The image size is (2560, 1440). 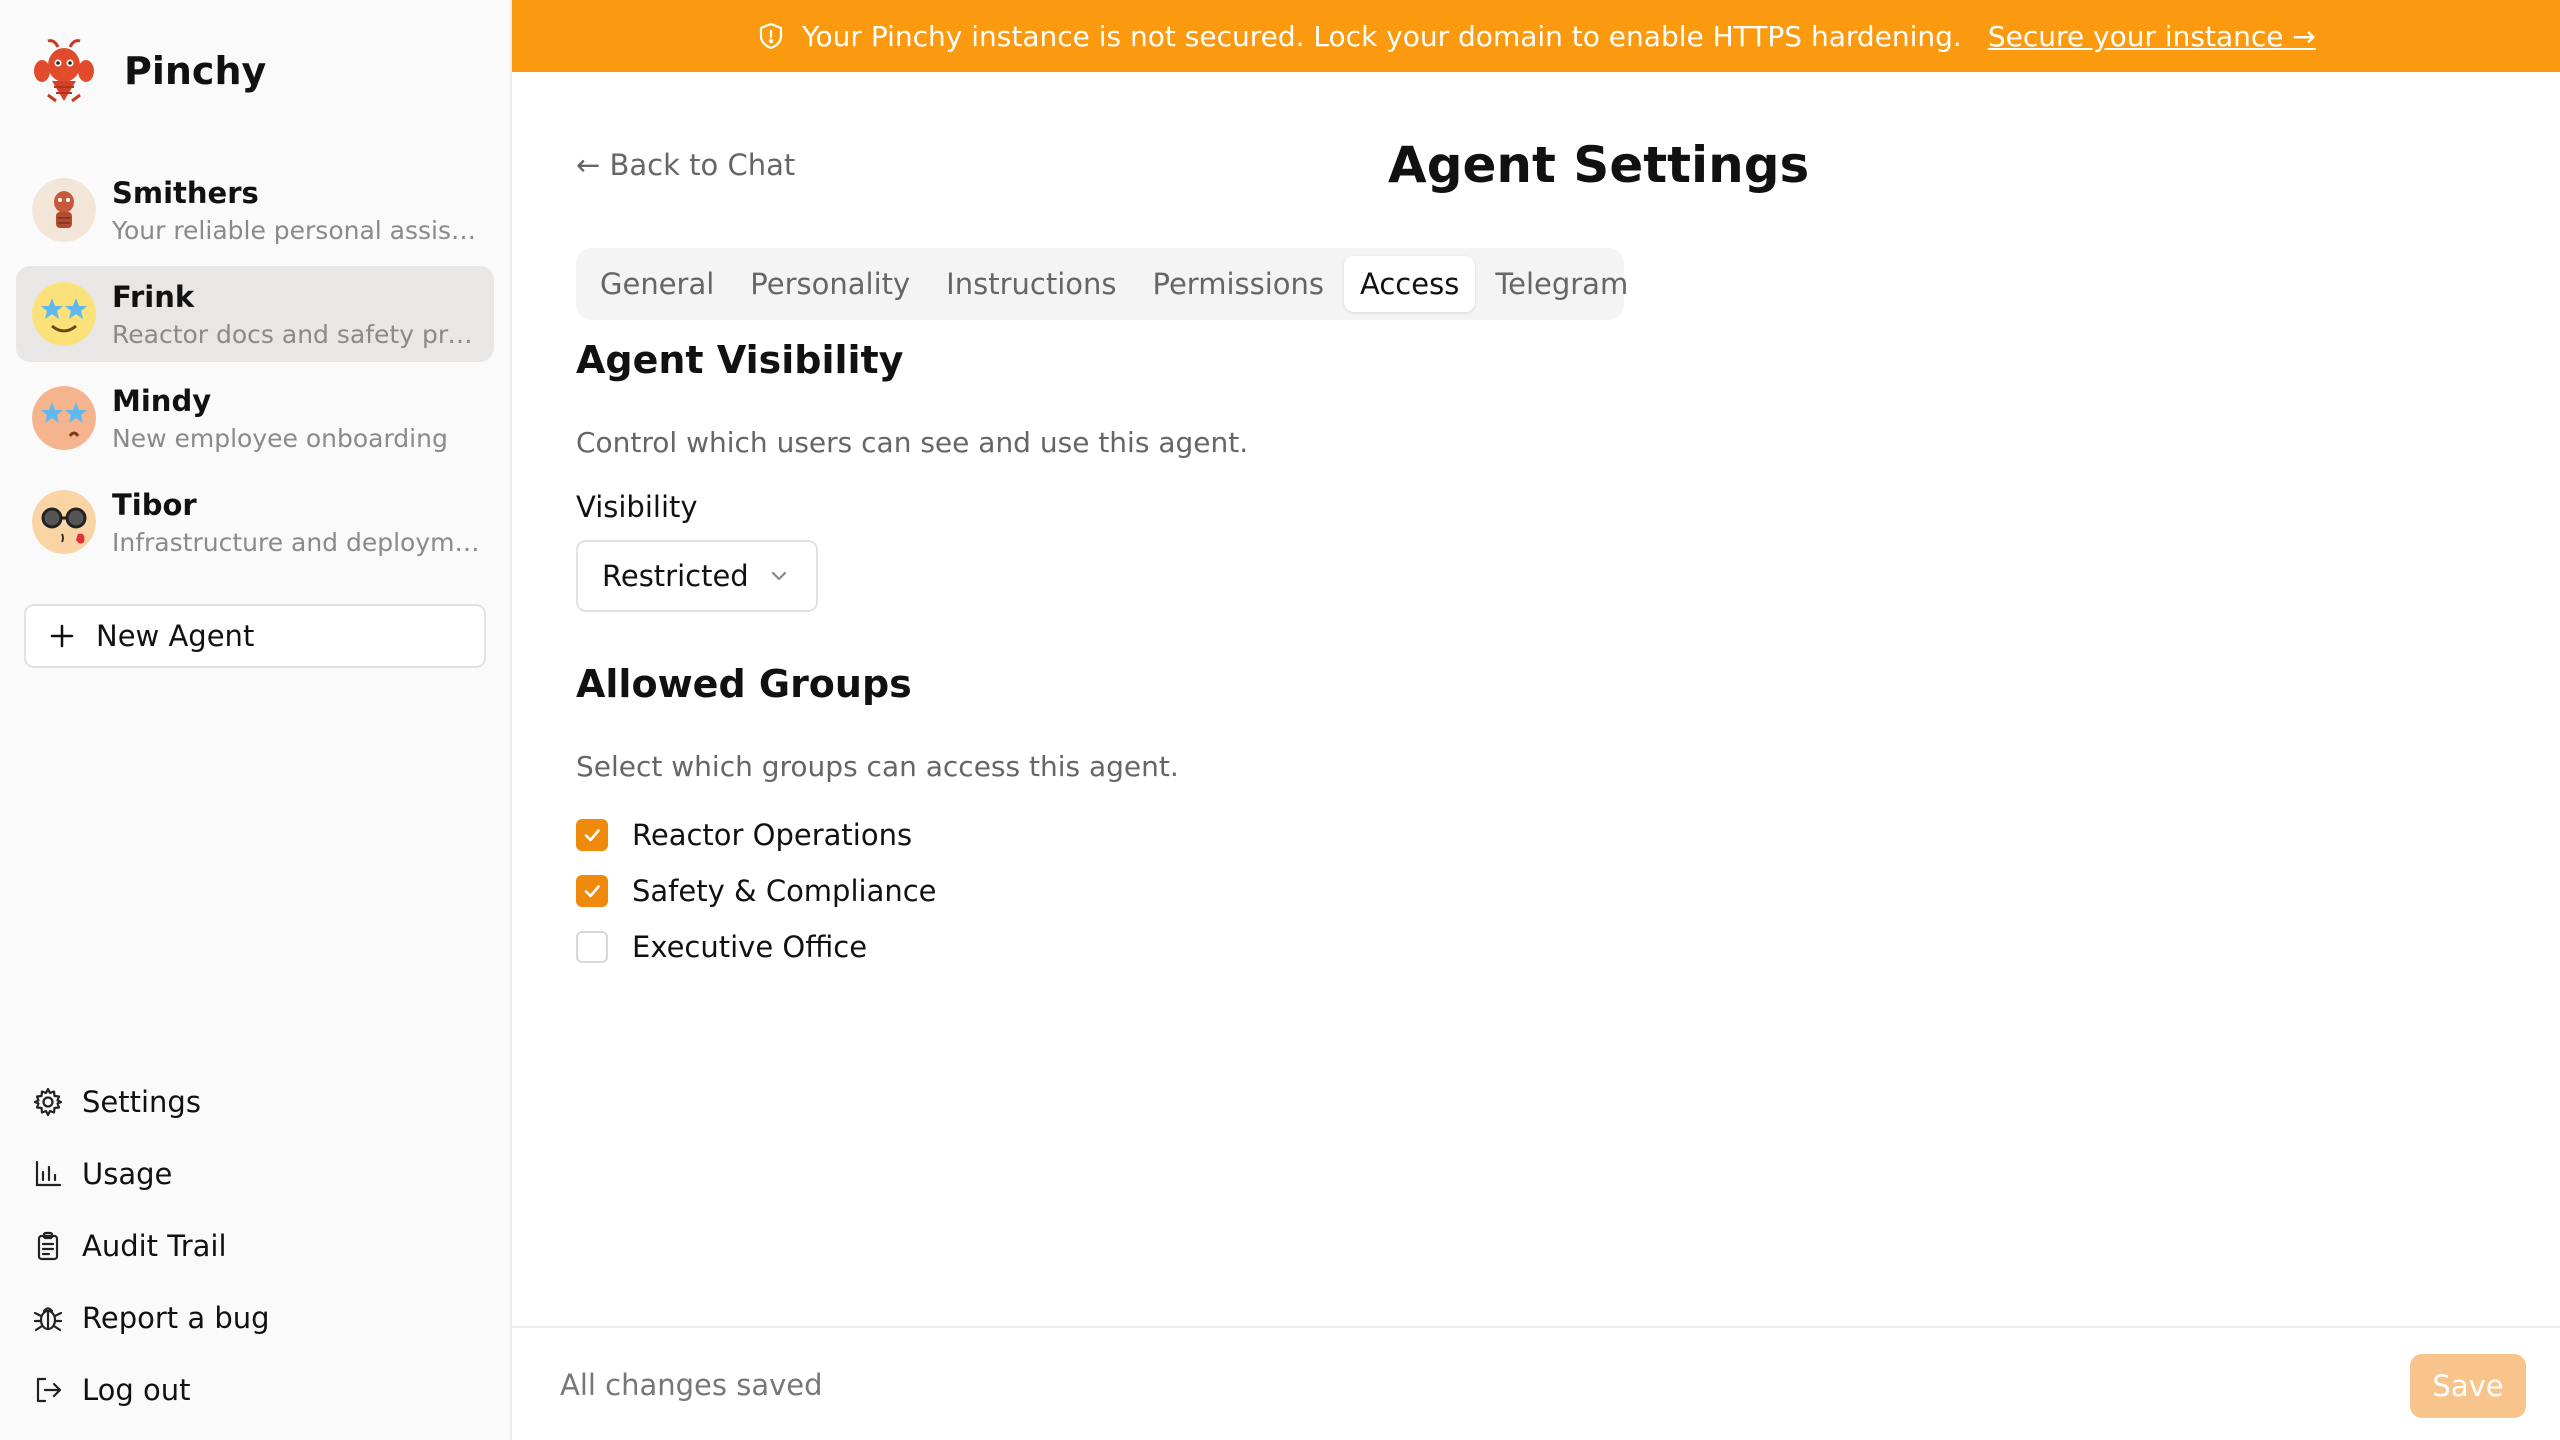 What do you see at coordinates (772, 835) in the screenshot?
I see `group-label: Reactor Operations` at bounding box center [772, 835].